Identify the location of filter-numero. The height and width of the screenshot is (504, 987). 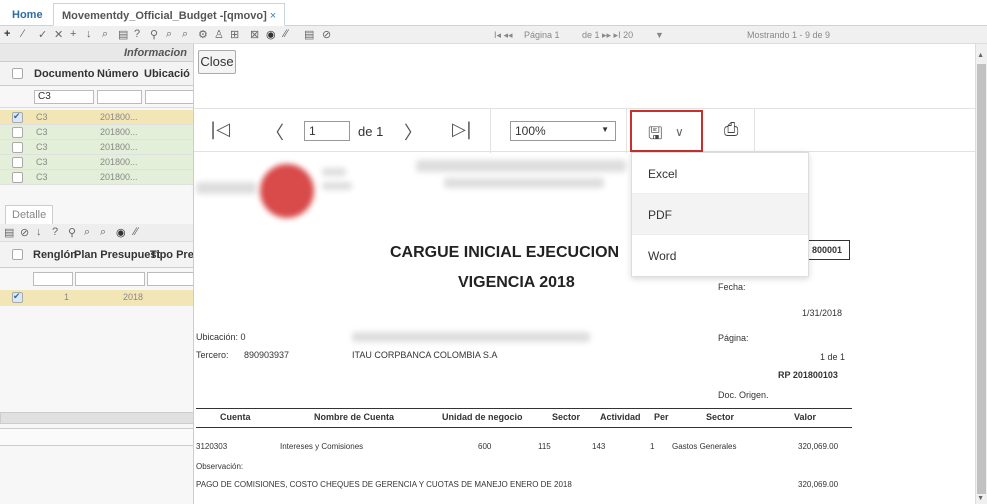
(119, 97).